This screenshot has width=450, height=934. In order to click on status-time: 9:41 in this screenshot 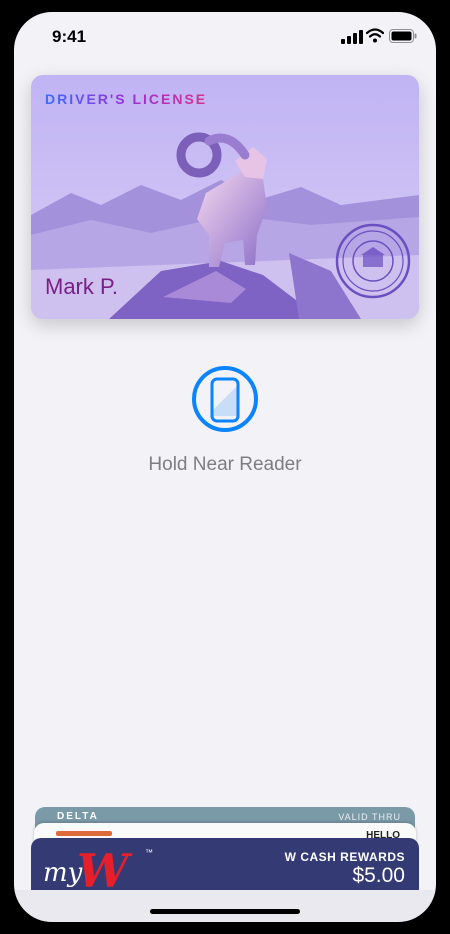, I will do `click(69, 36)`.